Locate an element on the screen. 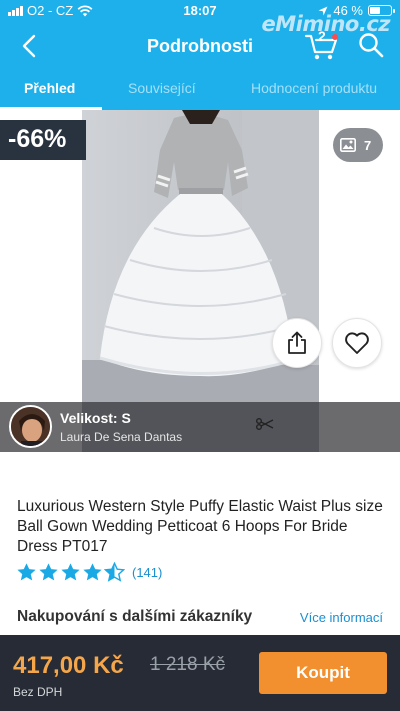 This screenshot has height=711, width=400. reviewer-name: Laura De Sena Dantas is located at coordinates (121, 437).